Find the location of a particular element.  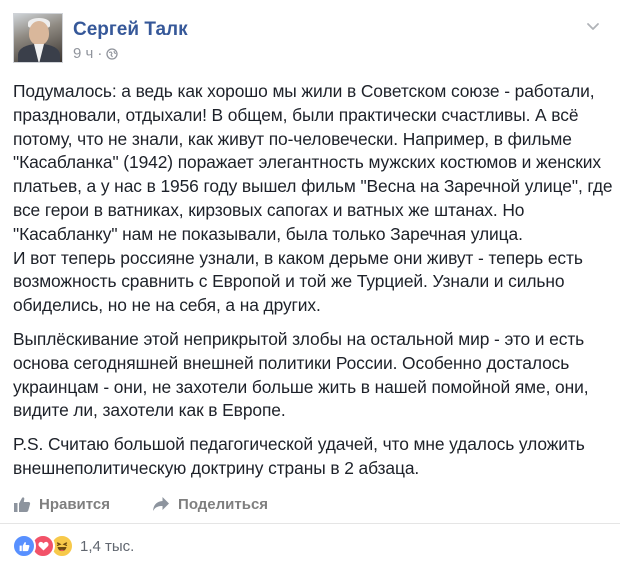

reaction-count: 1,4 тыс. is located at coordinates (107, 546).